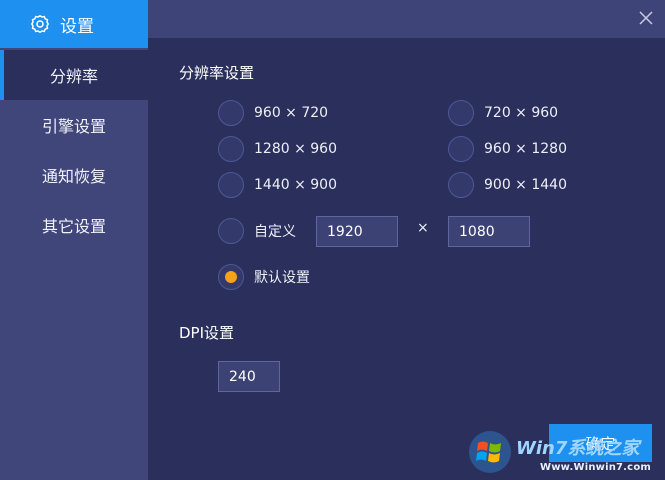 The height and width of the screenshot is (480, 665). I want to click on resolution-option-960x1280: 960 × 1280, so click(507, 149).